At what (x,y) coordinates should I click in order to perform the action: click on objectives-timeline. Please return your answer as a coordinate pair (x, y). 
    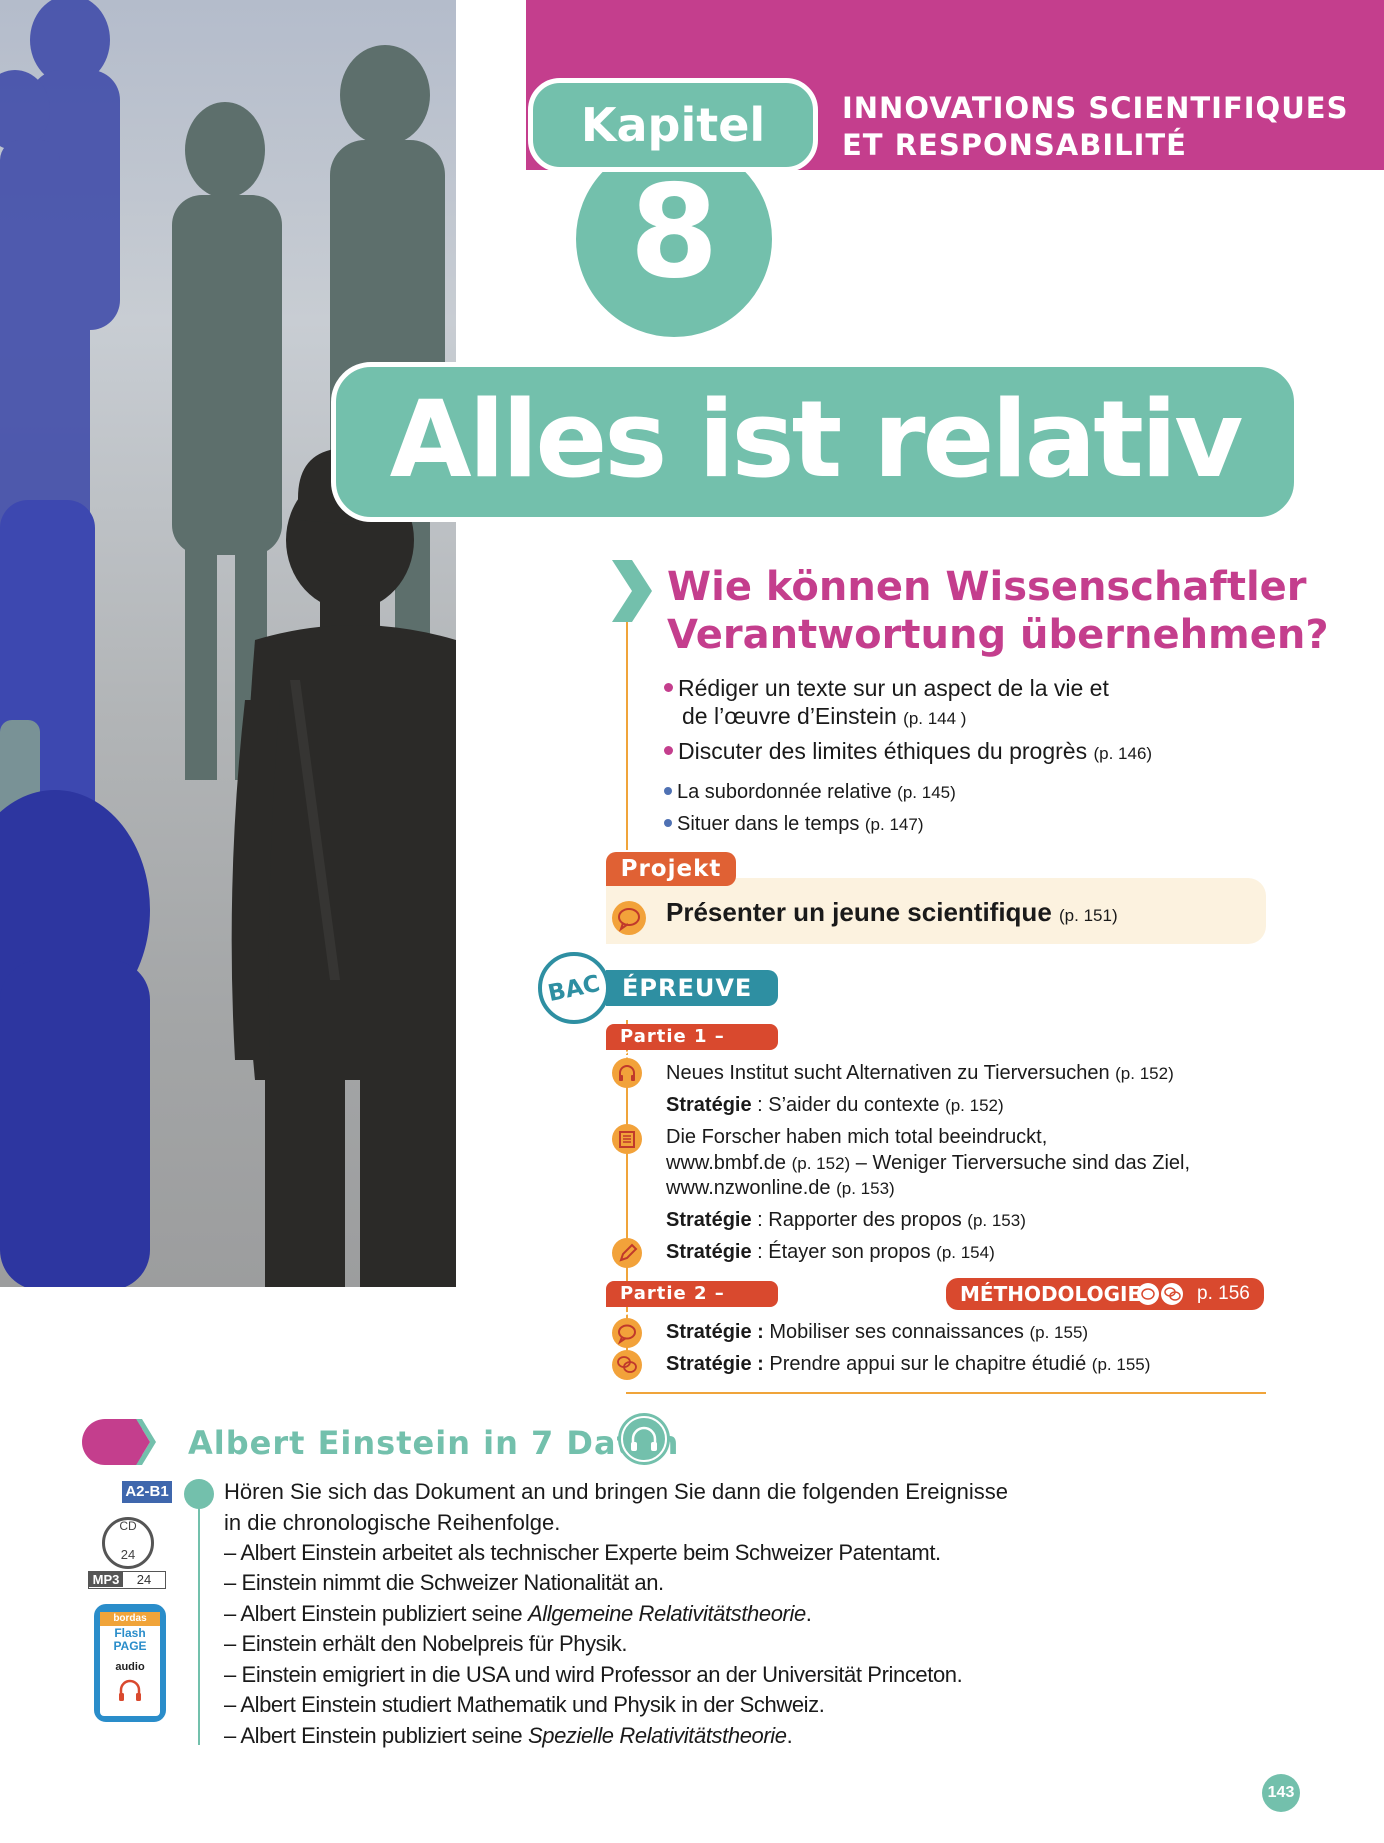
    Looking at the image, I should click on (627, 735).